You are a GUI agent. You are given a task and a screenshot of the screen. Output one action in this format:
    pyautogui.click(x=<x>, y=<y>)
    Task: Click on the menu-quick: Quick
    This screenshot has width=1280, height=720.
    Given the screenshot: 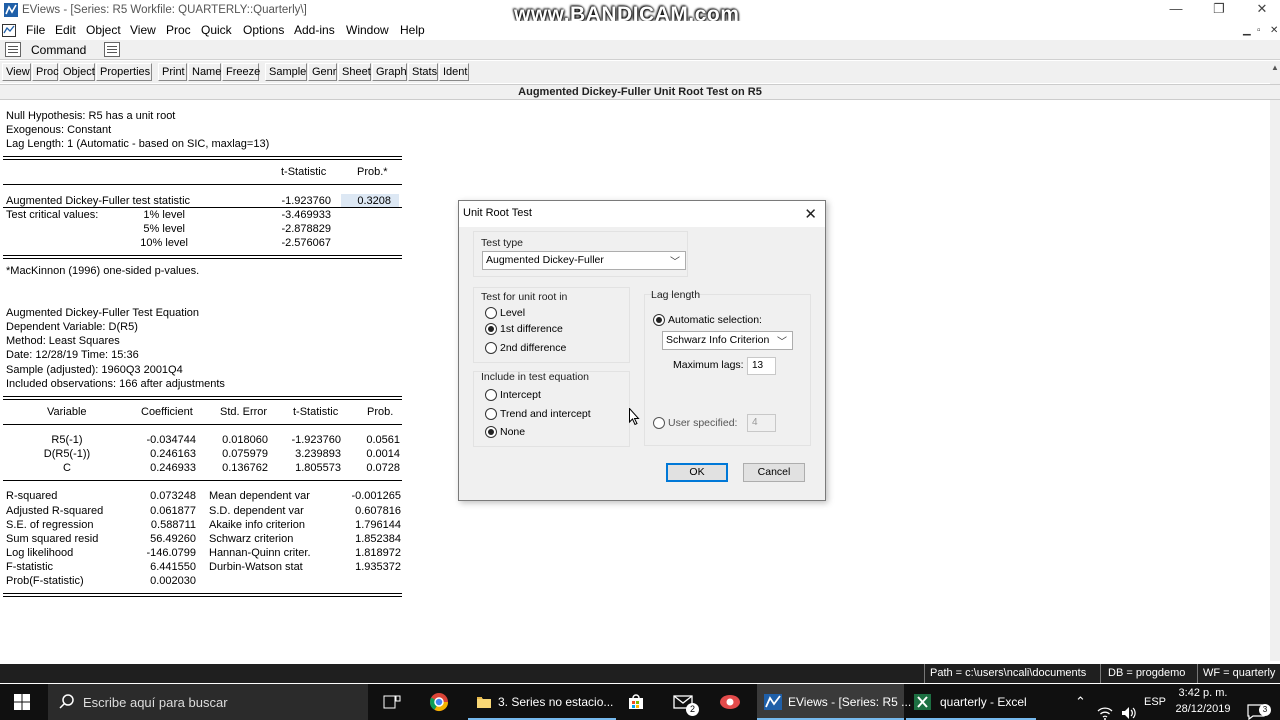 What is the action you would take?
    pyautogui.click(x=216, y=30)
    